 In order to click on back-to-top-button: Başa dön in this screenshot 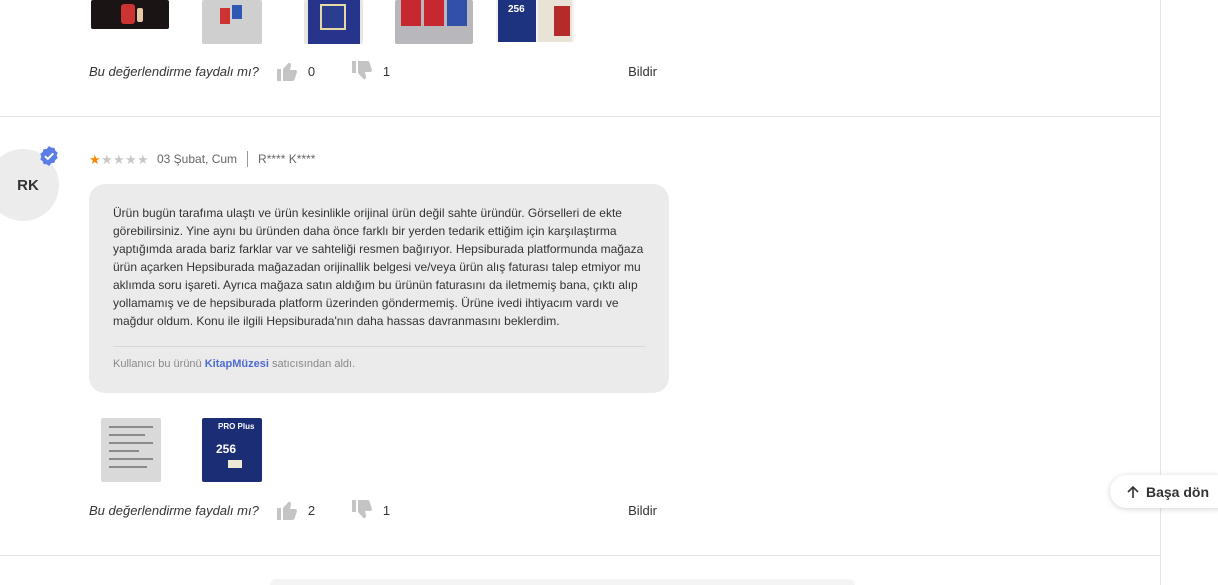, I will do `click(1164, 491)`.